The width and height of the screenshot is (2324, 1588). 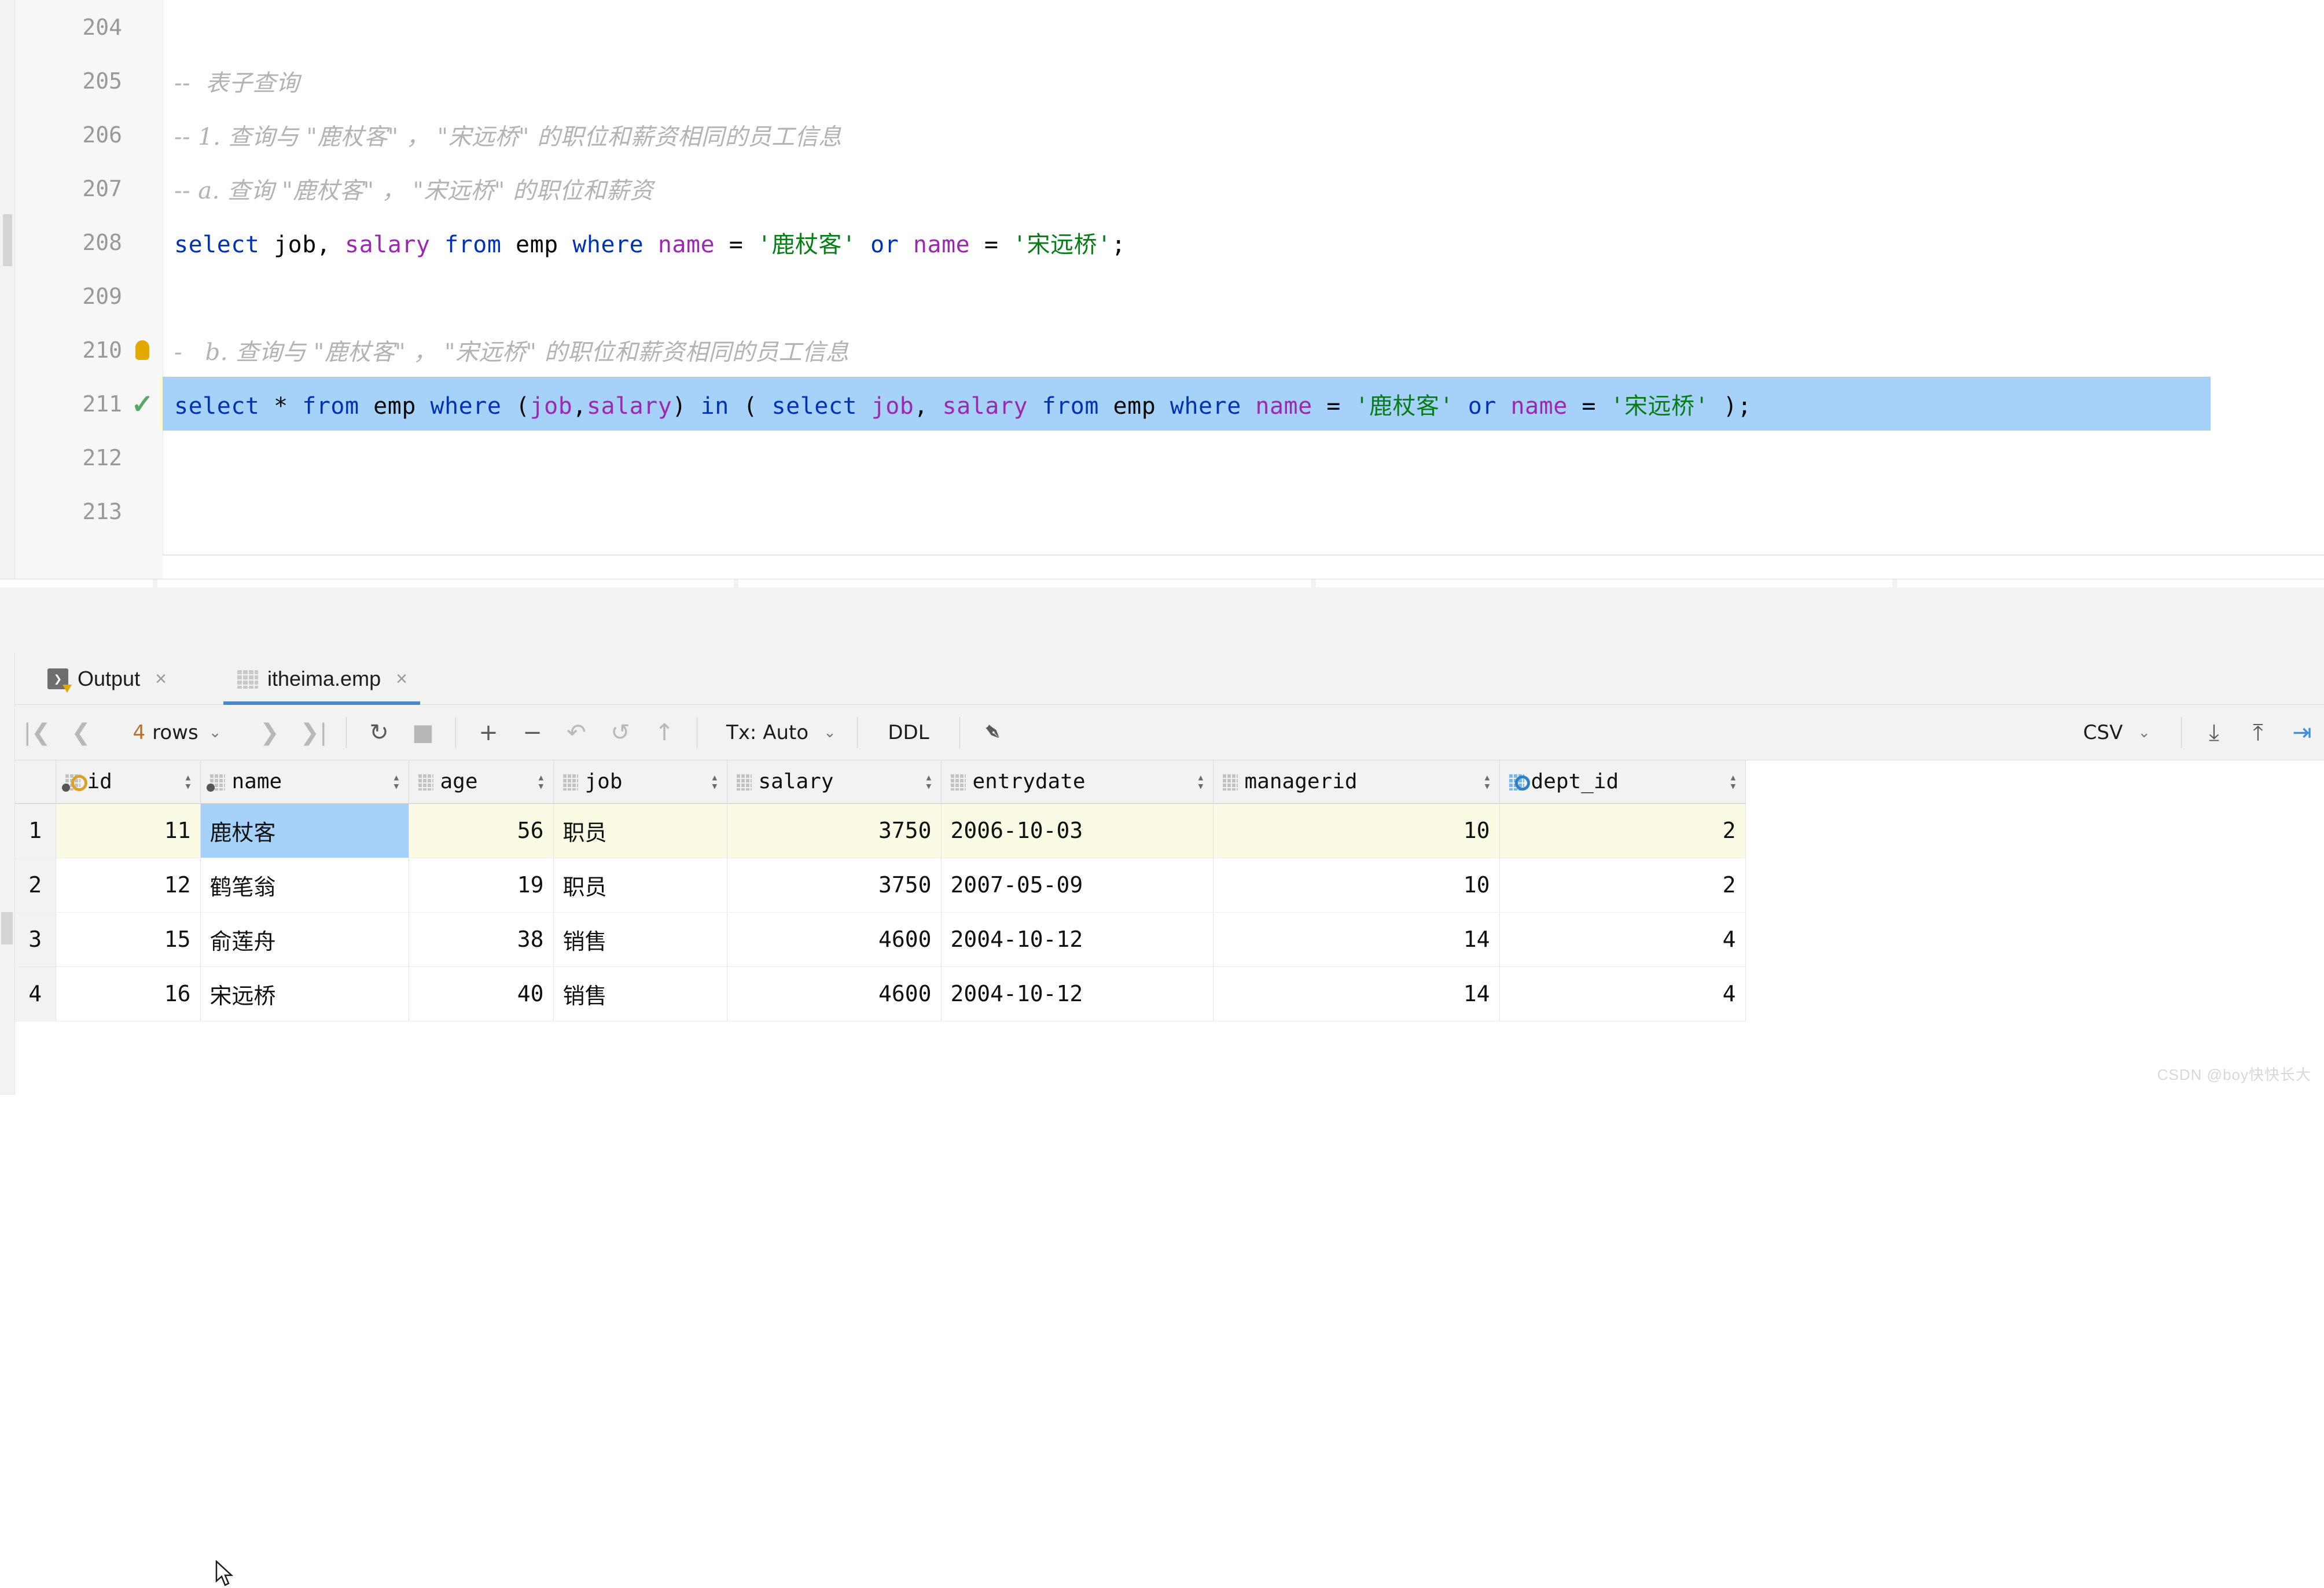 I want to click on cell-entrydate: 2007-05-09, so click(x=1077, y=885).